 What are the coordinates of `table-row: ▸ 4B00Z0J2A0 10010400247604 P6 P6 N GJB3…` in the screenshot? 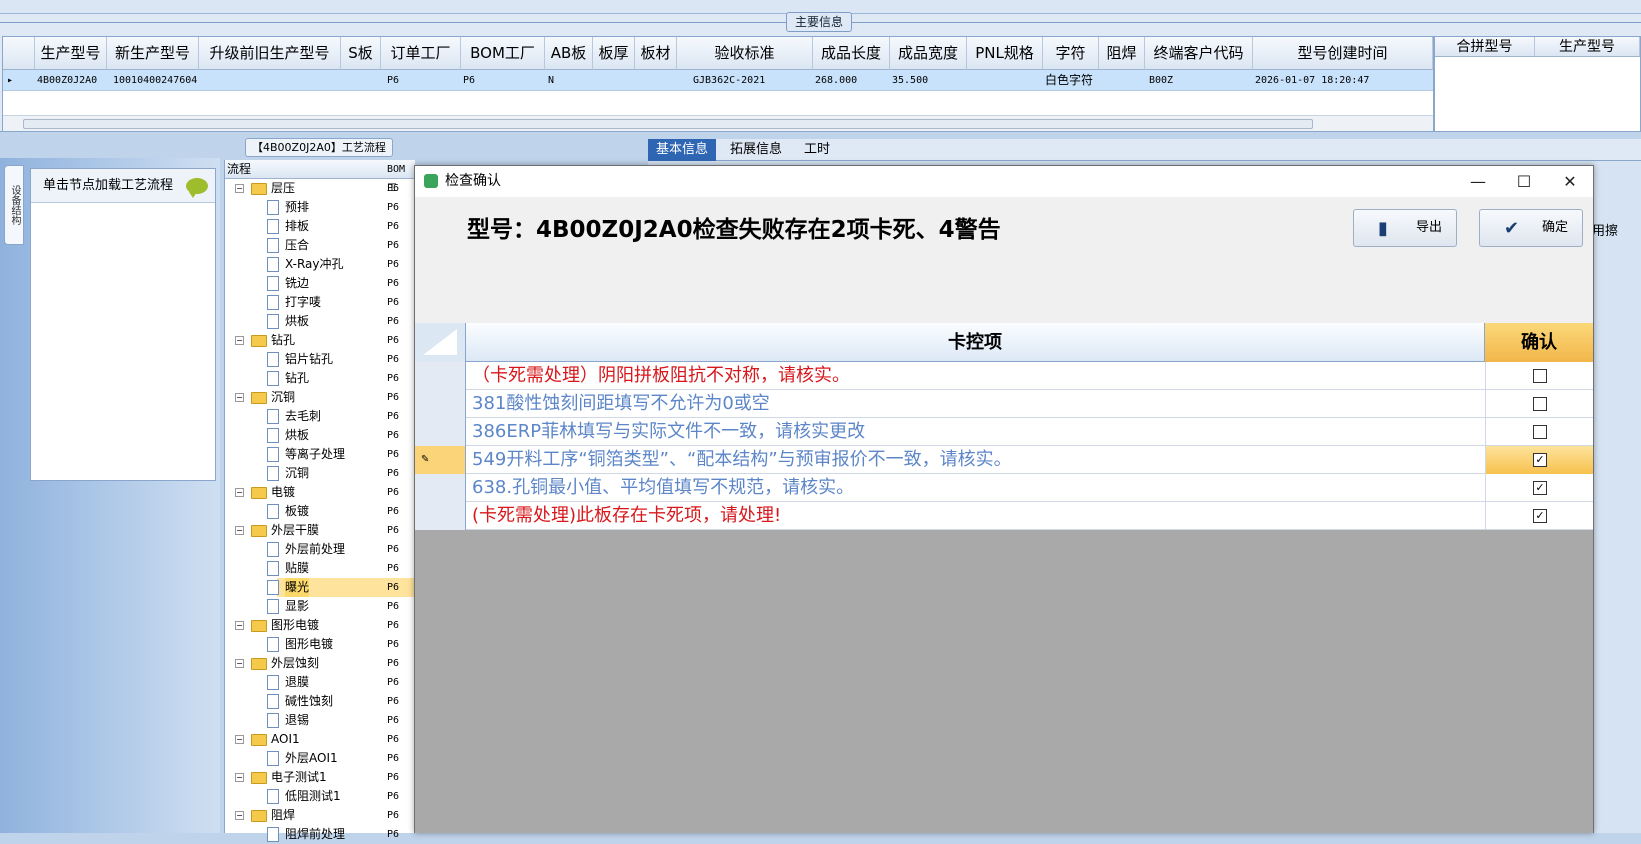 It's located at (718, 80).